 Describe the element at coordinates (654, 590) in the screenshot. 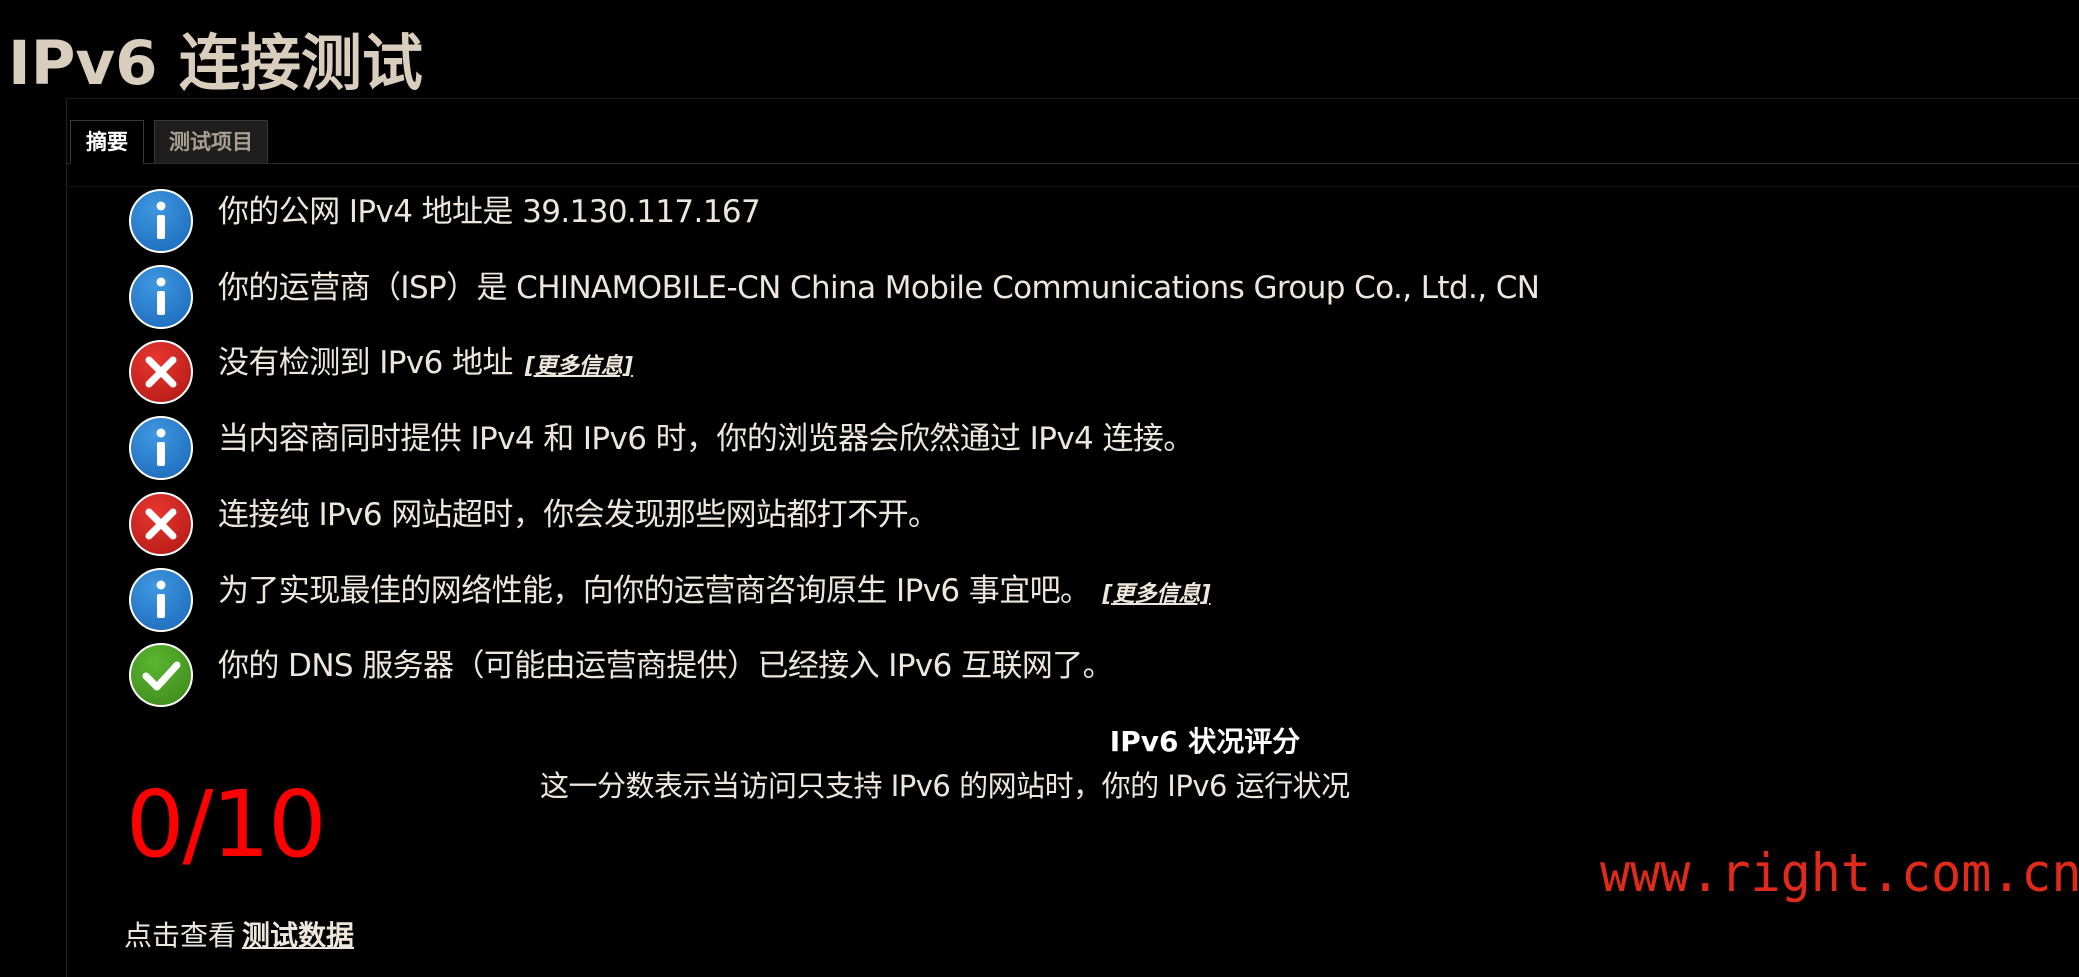

I see `result-message: 为了实现最佳的网络性能，向你的运营商咨询原生 IPv6 事宜吧。` at that location.